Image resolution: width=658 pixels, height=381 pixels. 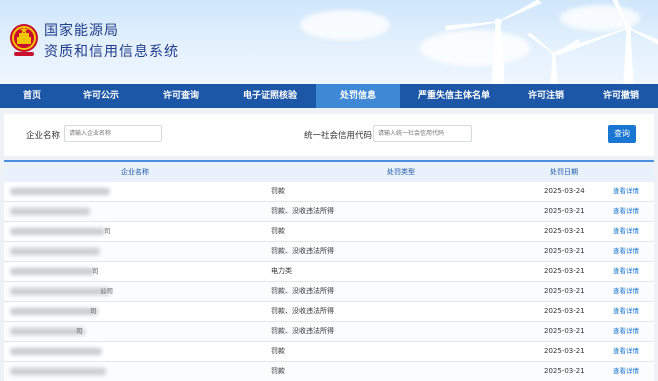 What do you see at coordinates (454, 96) in the screenshot?
I see `nav-item-dishonest-list: 严重失信主体名单` at bounding box center [454, 96].